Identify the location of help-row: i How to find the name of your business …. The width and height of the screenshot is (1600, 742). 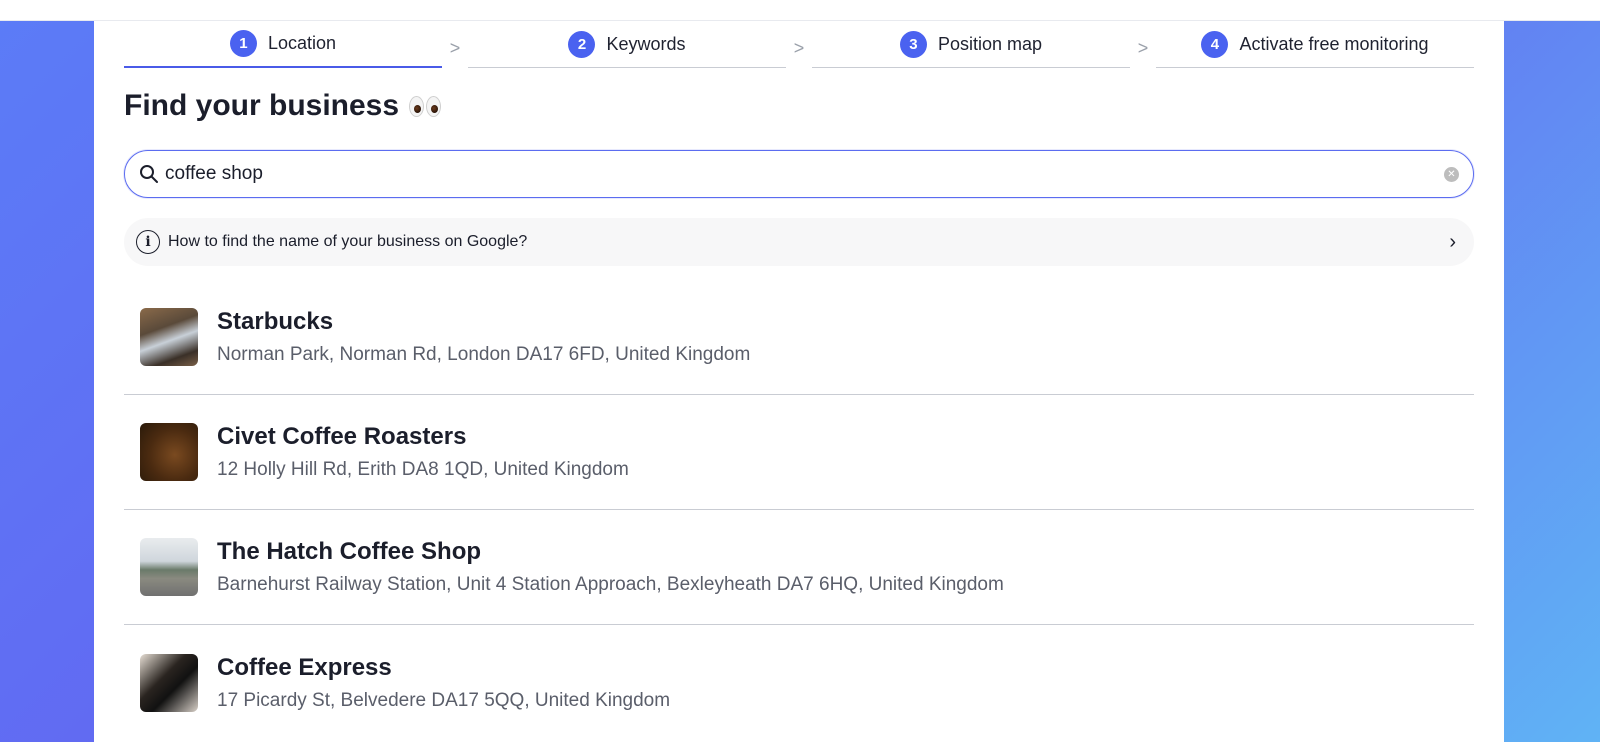
(799, 242).